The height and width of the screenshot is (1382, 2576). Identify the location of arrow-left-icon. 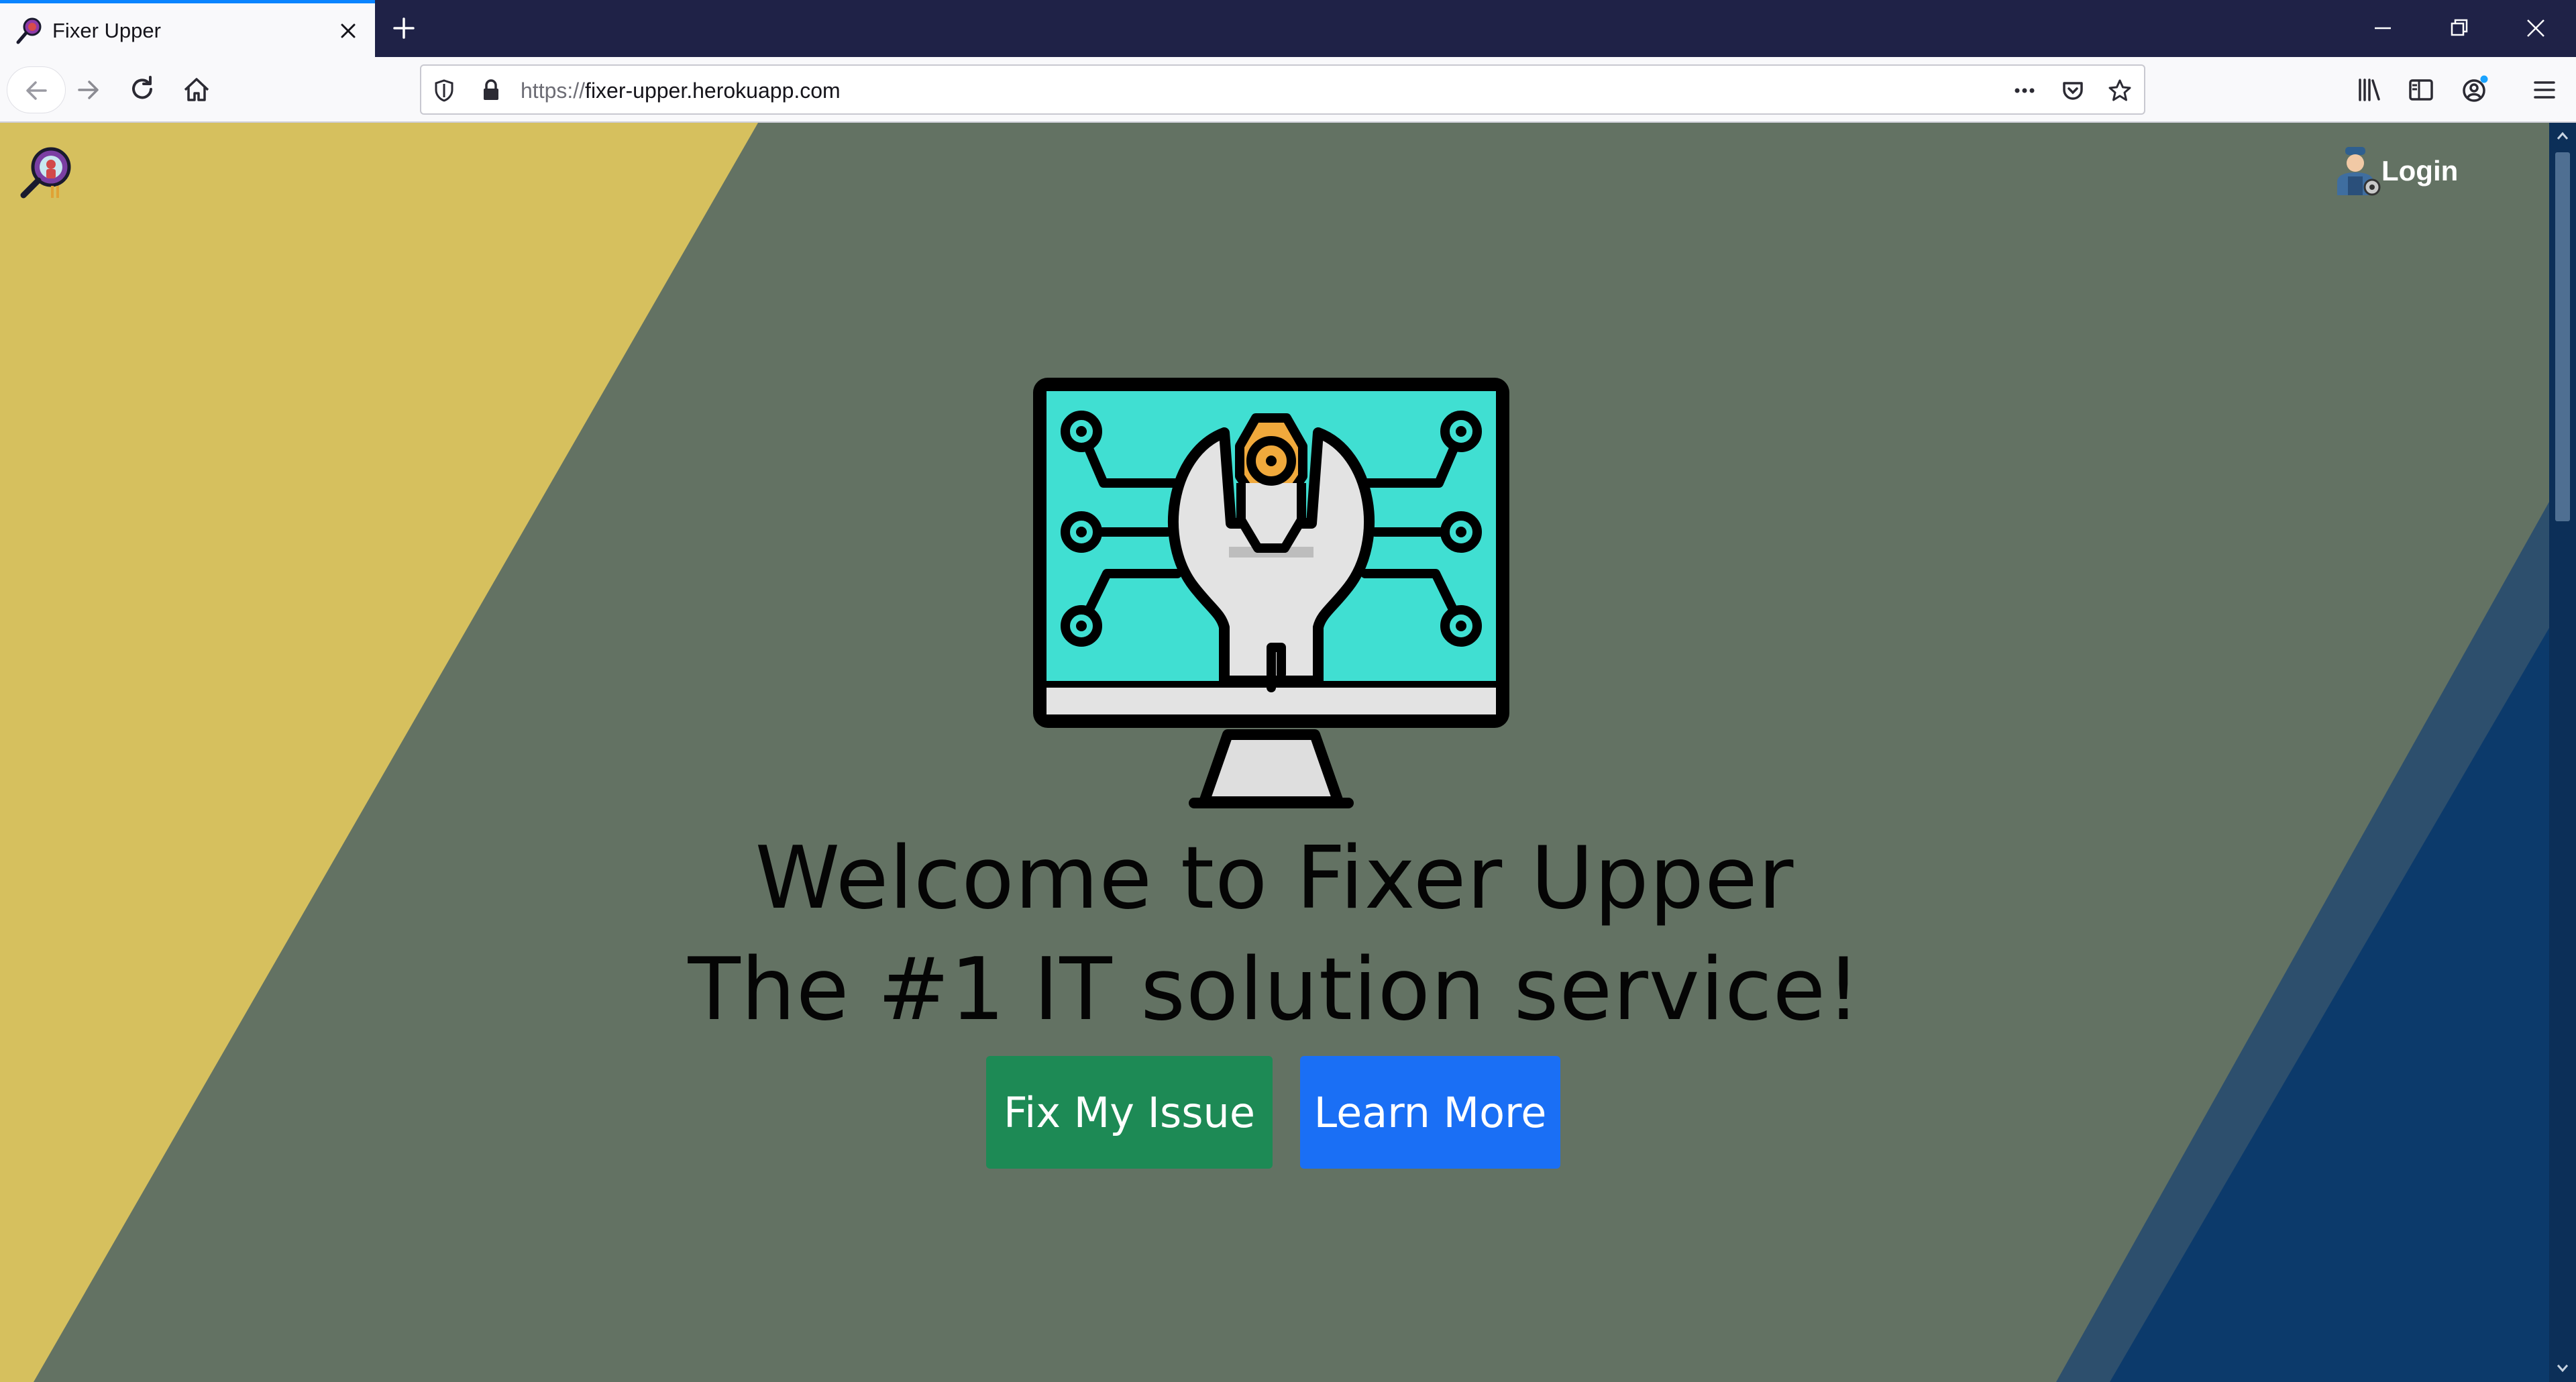
(36, 90).